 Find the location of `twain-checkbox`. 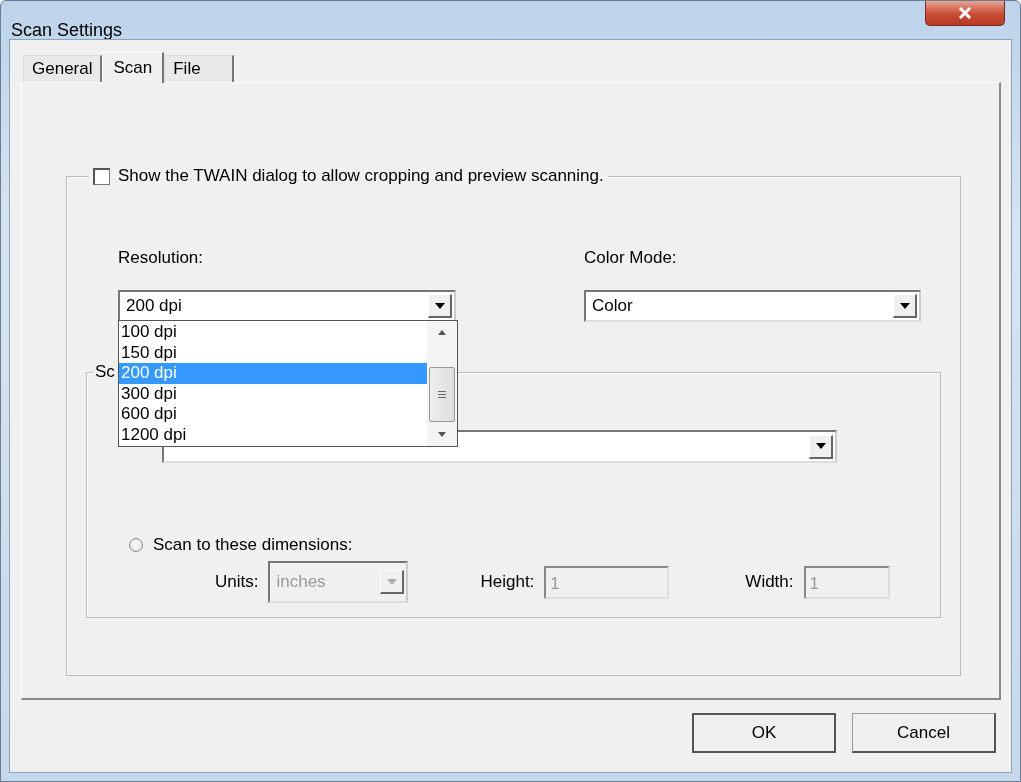

twain-checkbox is located at coordinates (101, 176).